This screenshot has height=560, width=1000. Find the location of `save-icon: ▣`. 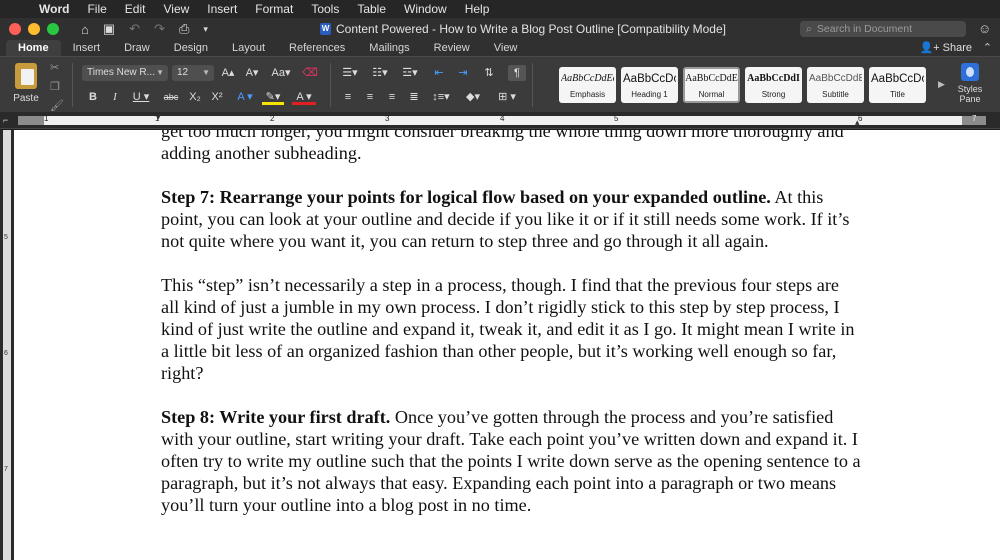

save-icon: ▣ is located at coordinates (109, 29).